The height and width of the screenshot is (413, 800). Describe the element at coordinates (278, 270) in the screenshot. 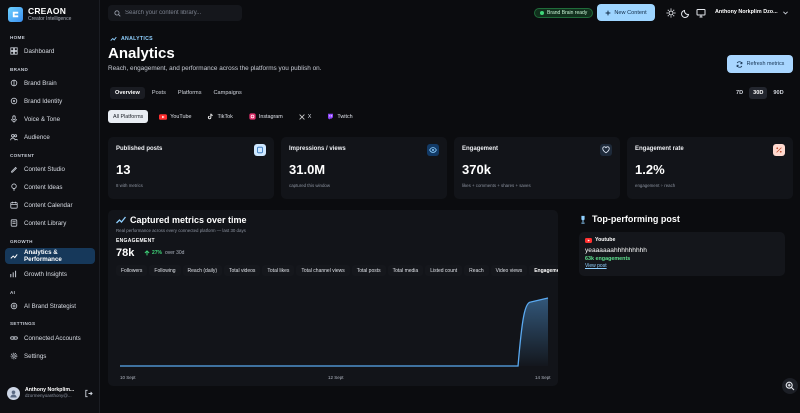

I see `metric-tab-total-likes: Total likes` at that location.